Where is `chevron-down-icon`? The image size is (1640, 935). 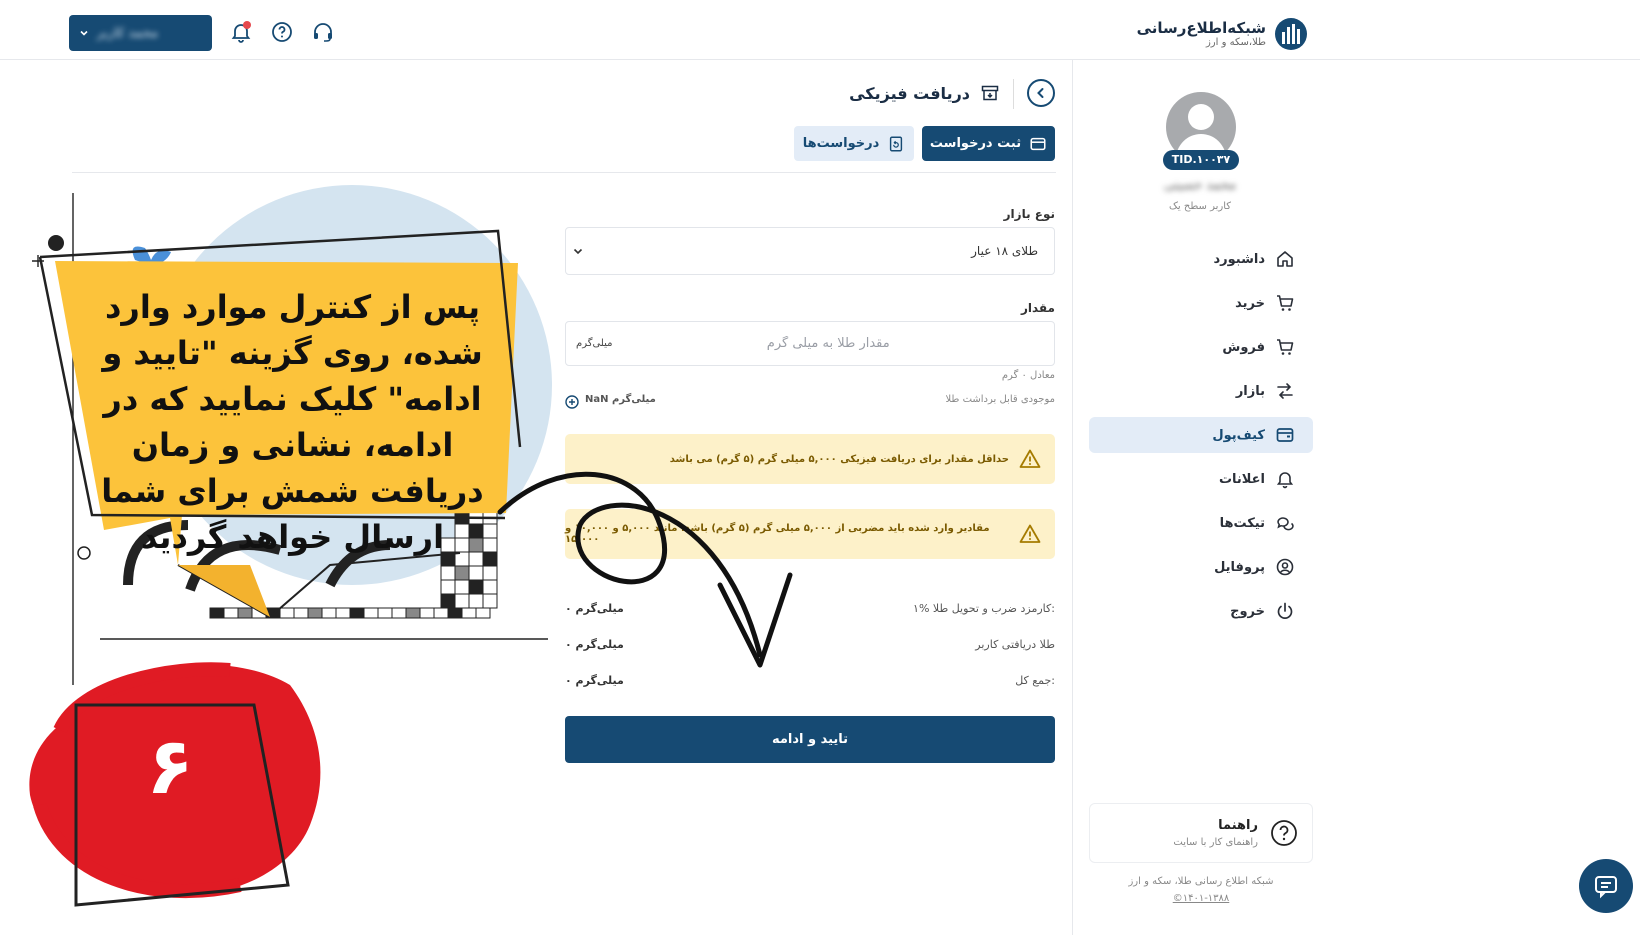
chevron-down-icon is located at coordinates (84, 33).